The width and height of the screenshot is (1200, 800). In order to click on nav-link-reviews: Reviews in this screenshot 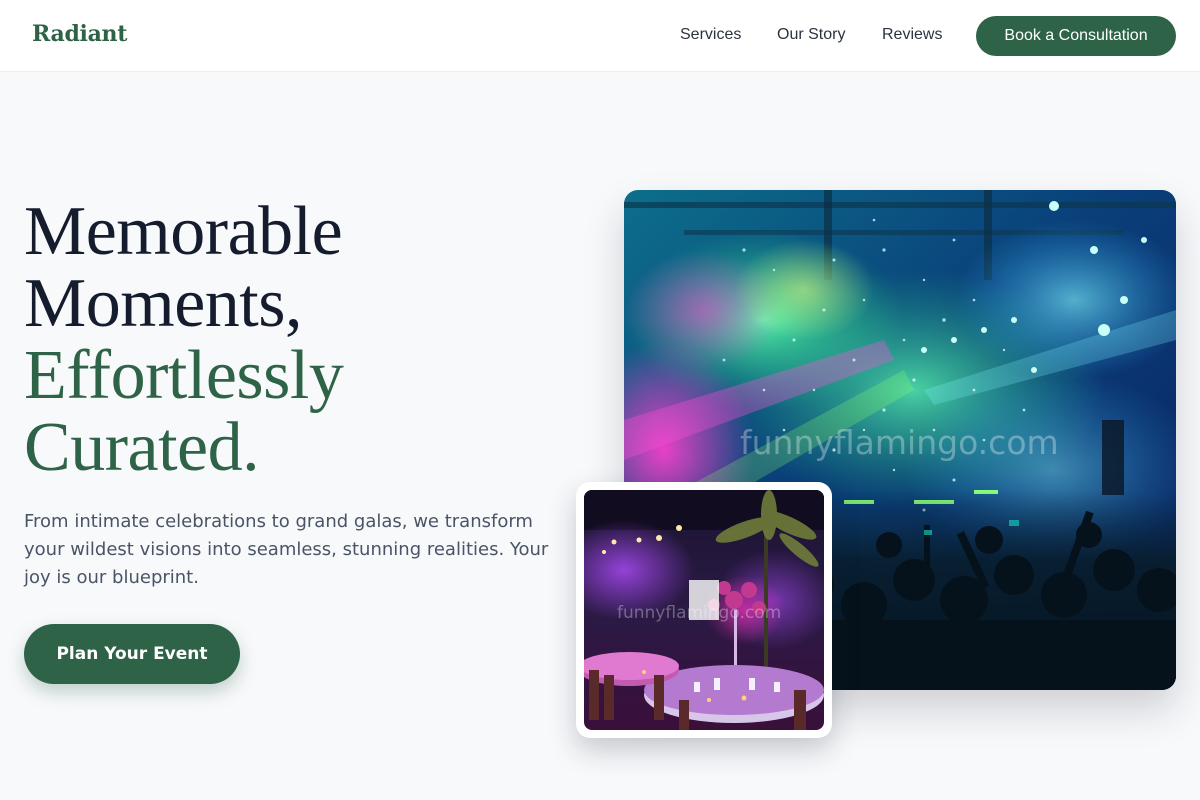, I will do `click(912, 35)`.